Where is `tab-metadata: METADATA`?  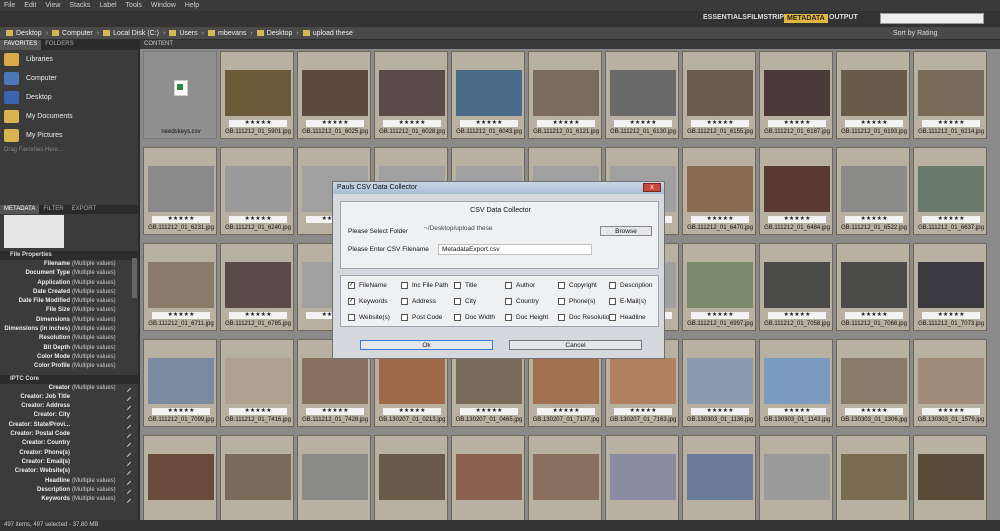 tab-metadata: METADATA is located at coordinates (20, 209).